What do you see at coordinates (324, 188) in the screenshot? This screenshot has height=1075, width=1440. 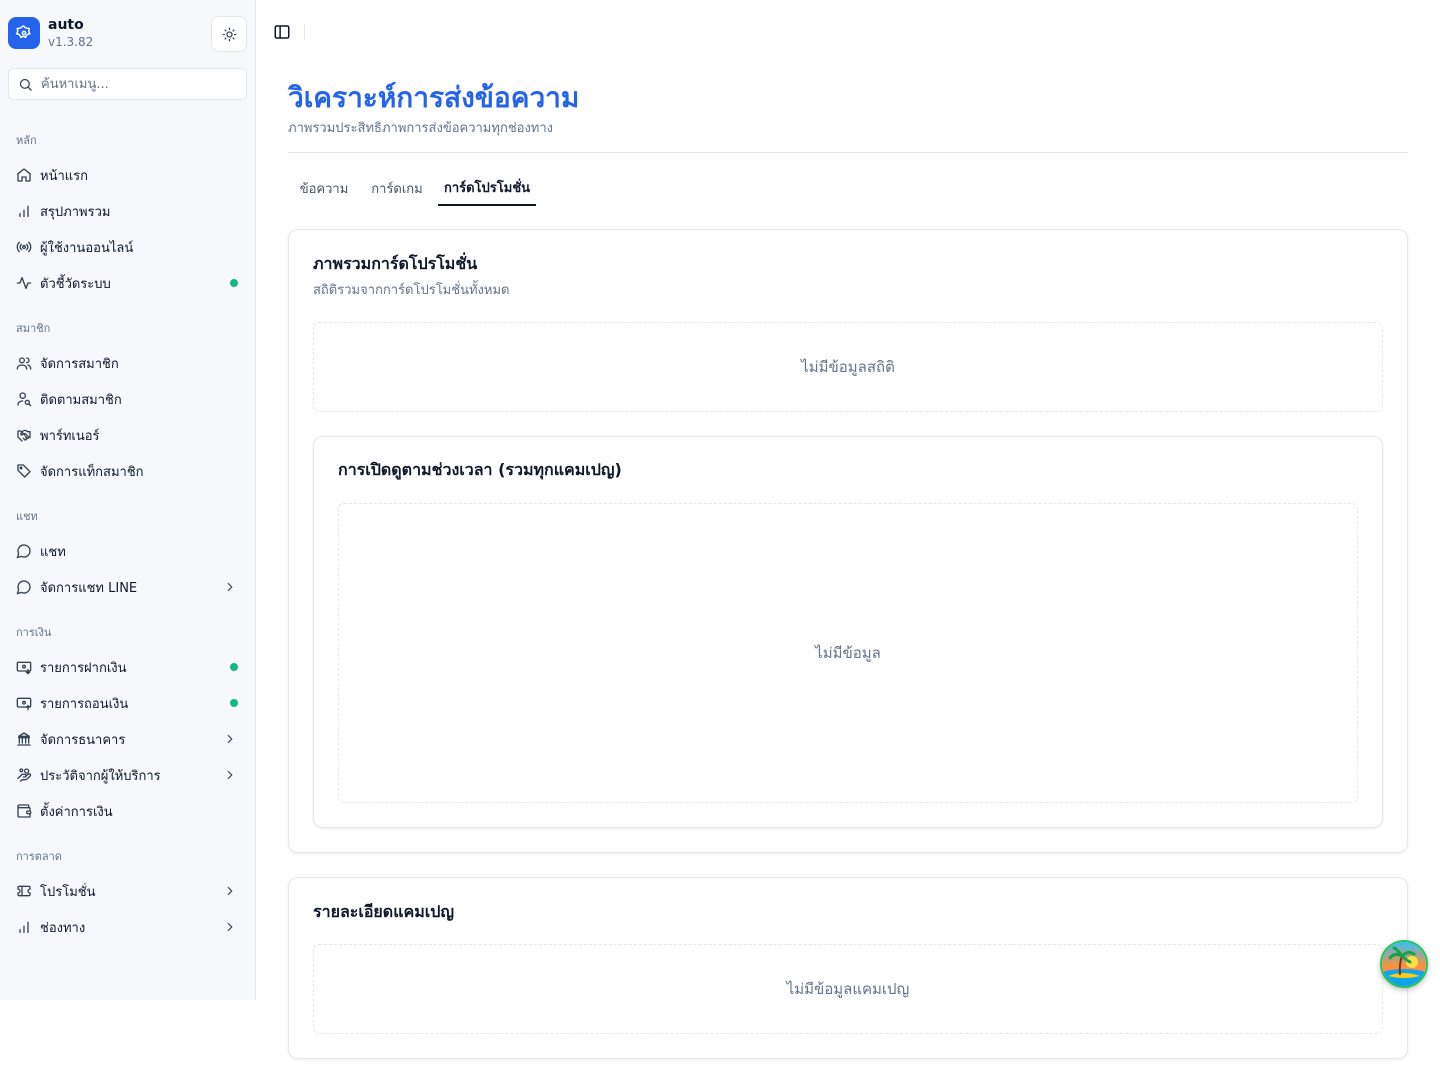 I see `tab-messages: ข้อความ` at bounding box center [324, 188].